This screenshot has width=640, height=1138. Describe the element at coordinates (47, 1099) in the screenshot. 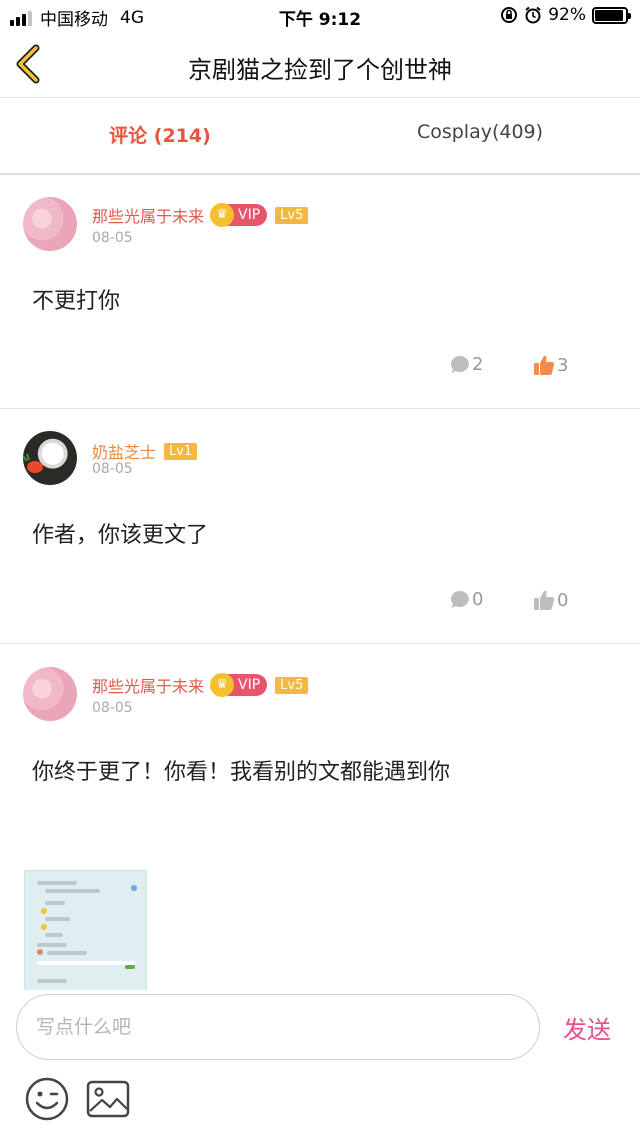

I see `emoji-icon` at that location.